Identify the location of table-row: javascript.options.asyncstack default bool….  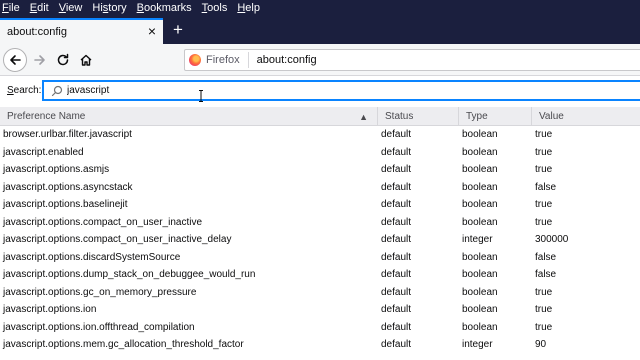
(320, 188).